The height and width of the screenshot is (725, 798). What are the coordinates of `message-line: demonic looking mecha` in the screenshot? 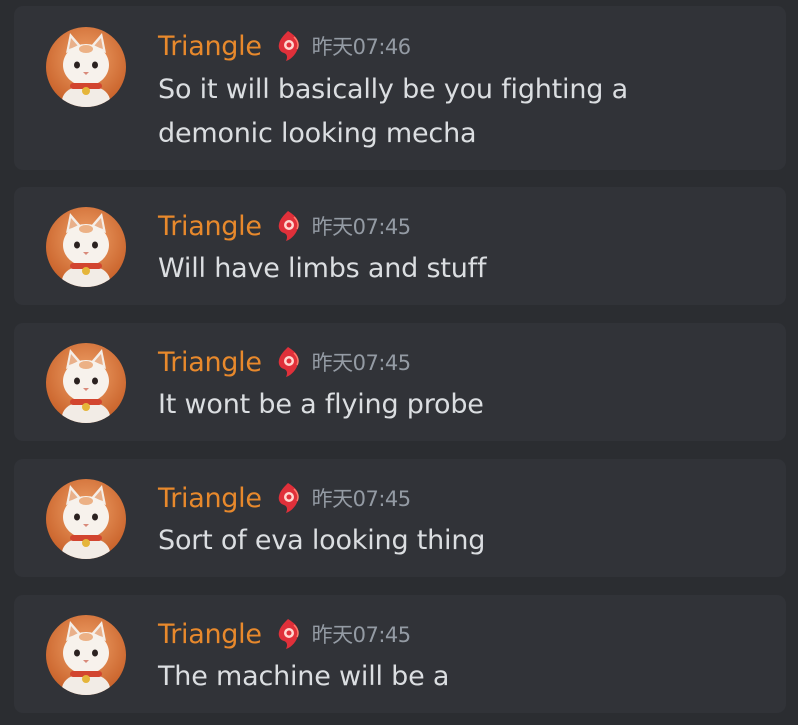 It's located at (317, 133).